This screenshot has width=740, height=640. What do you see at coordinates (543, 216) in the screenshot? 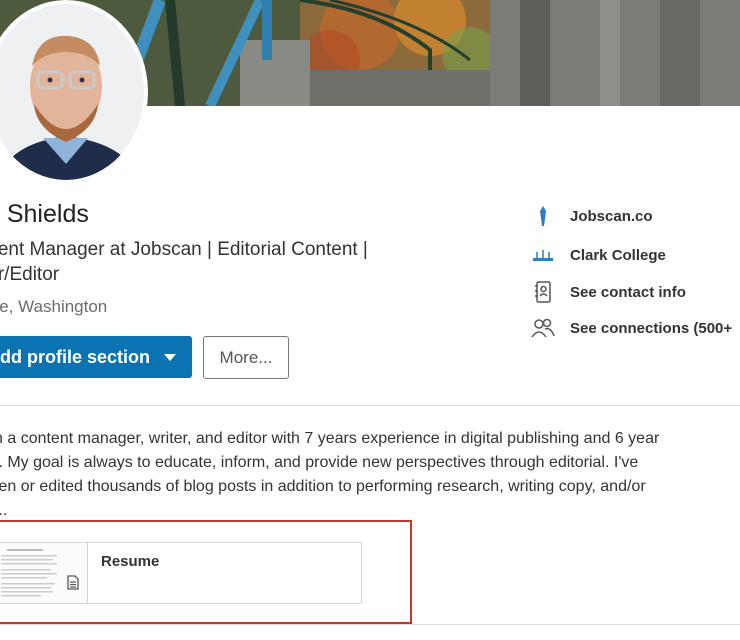
I see `company-icon` at bounding box center [543, 216].